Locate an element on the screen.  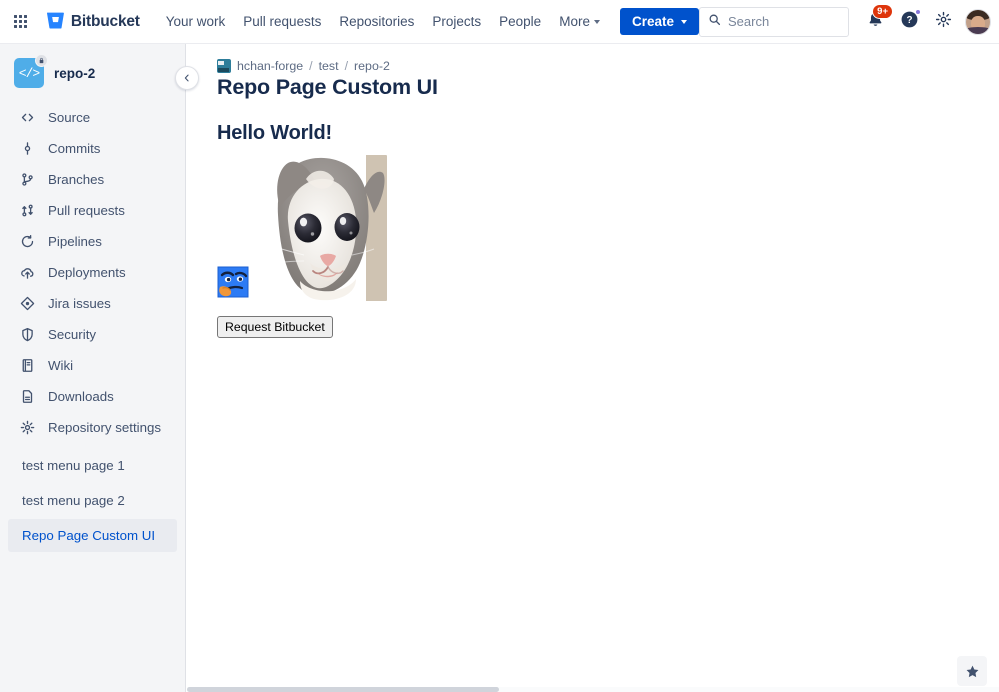
create-button: Create is located at coordinates (659, 21).